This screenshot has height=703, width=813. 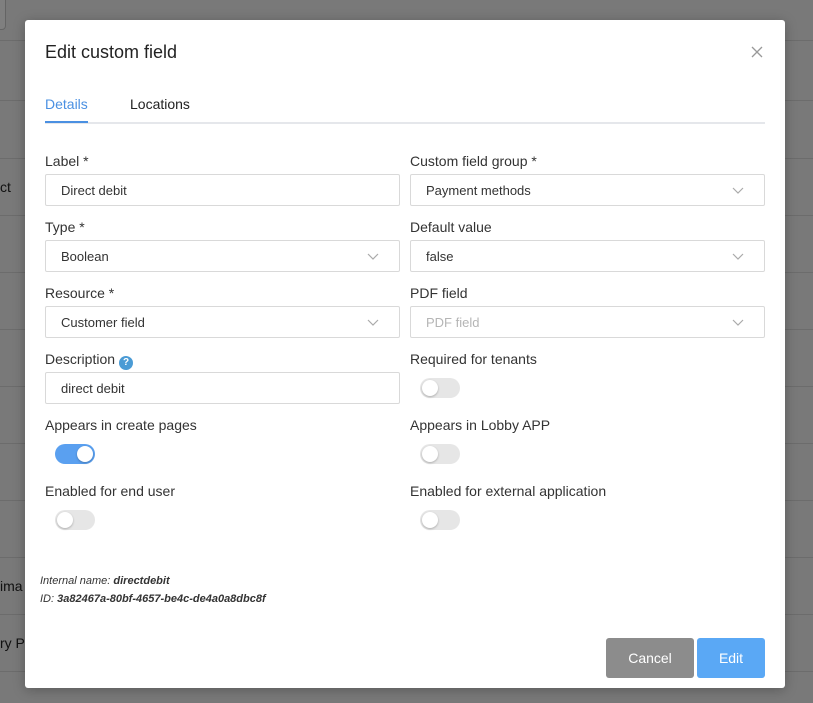 What do you see at coordinates (110, 491) in the screenshot?
I see `enabled-for-end-user-label: Enabled for end user` at bounding box center [110, 491].